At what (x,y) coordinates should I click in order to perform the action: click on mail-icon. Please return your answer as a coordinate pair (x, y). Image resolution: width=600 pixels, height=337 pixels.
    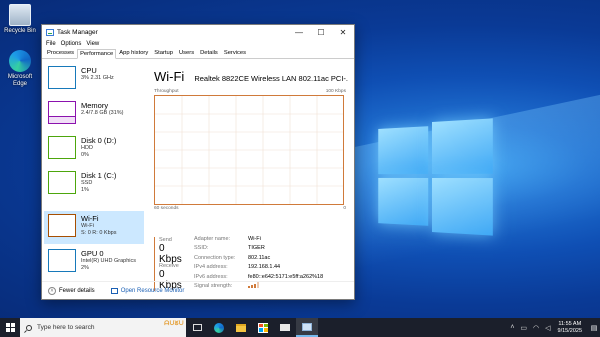
    Looking at the image, I should click on (285, 327).